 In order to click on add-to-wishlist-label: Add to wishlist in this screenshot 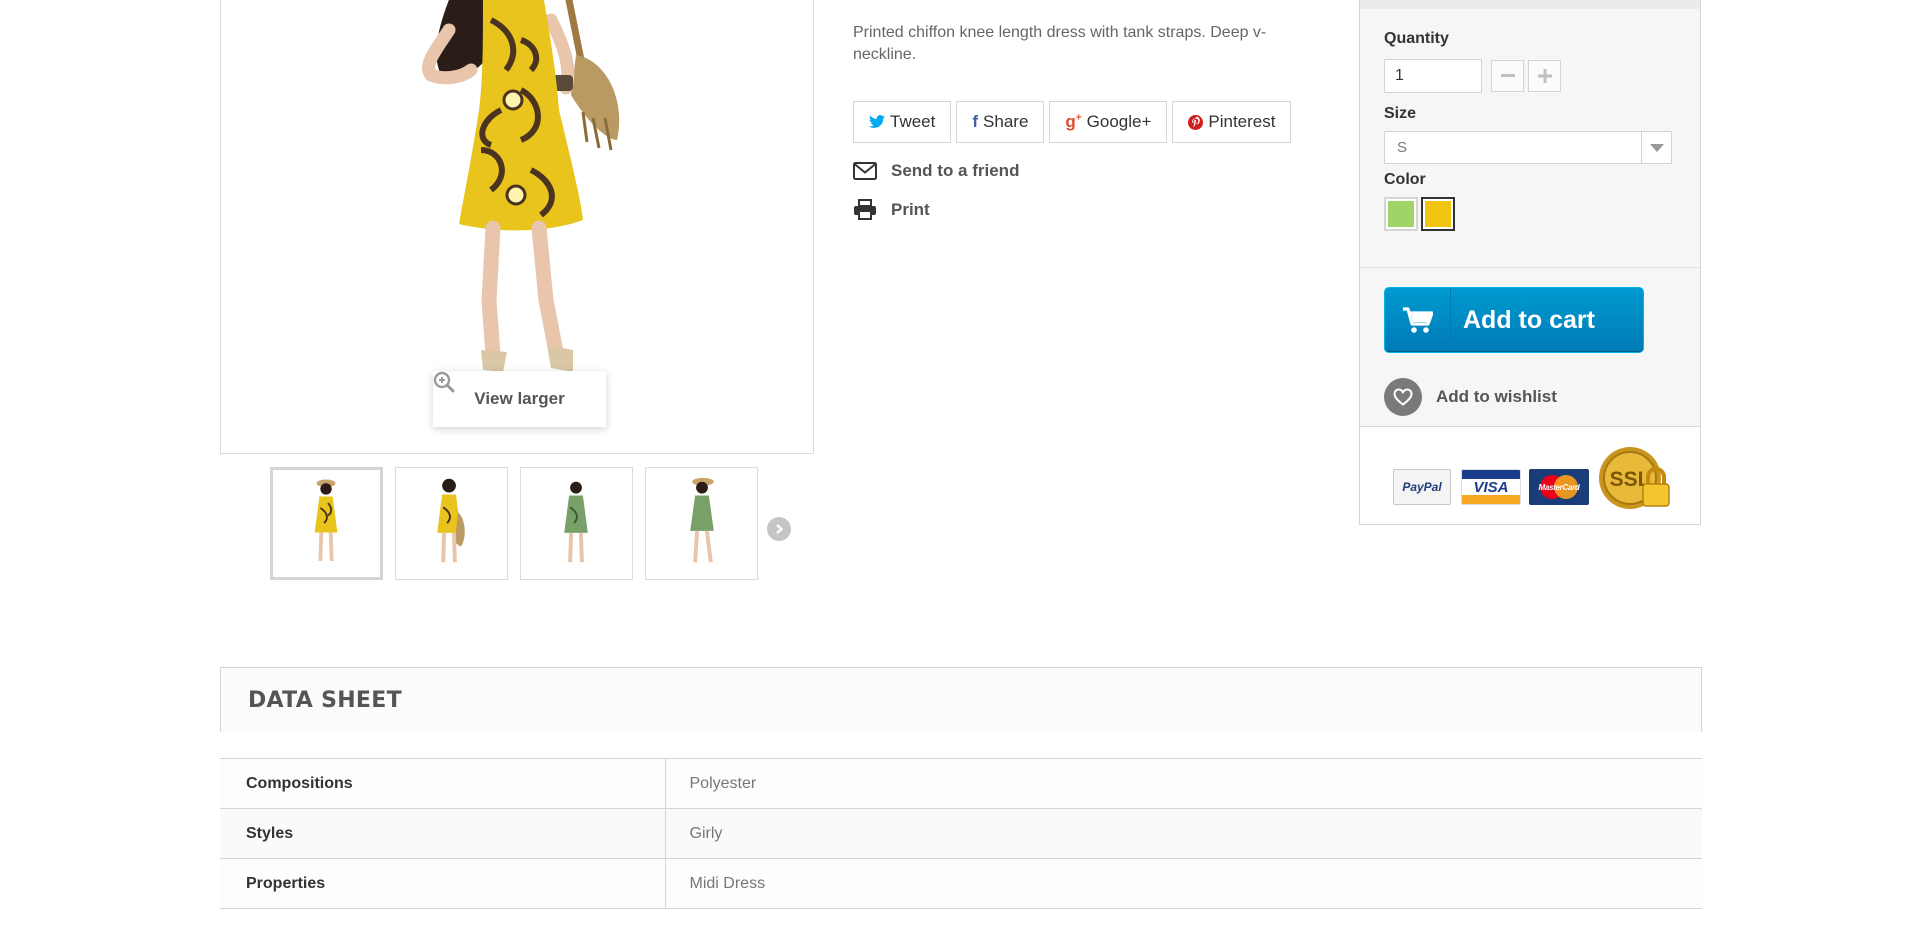, I will do `click(1496, 396)`.